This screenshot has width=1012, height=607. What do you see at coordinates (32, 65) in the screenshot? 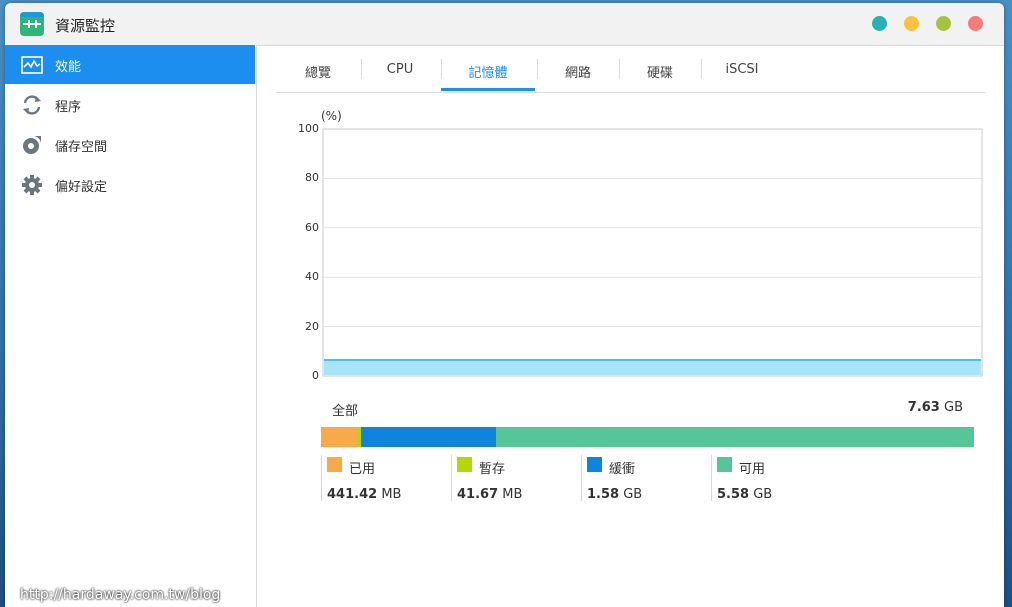
I see `performance-chart-icon` at bounding box center [32, 65].